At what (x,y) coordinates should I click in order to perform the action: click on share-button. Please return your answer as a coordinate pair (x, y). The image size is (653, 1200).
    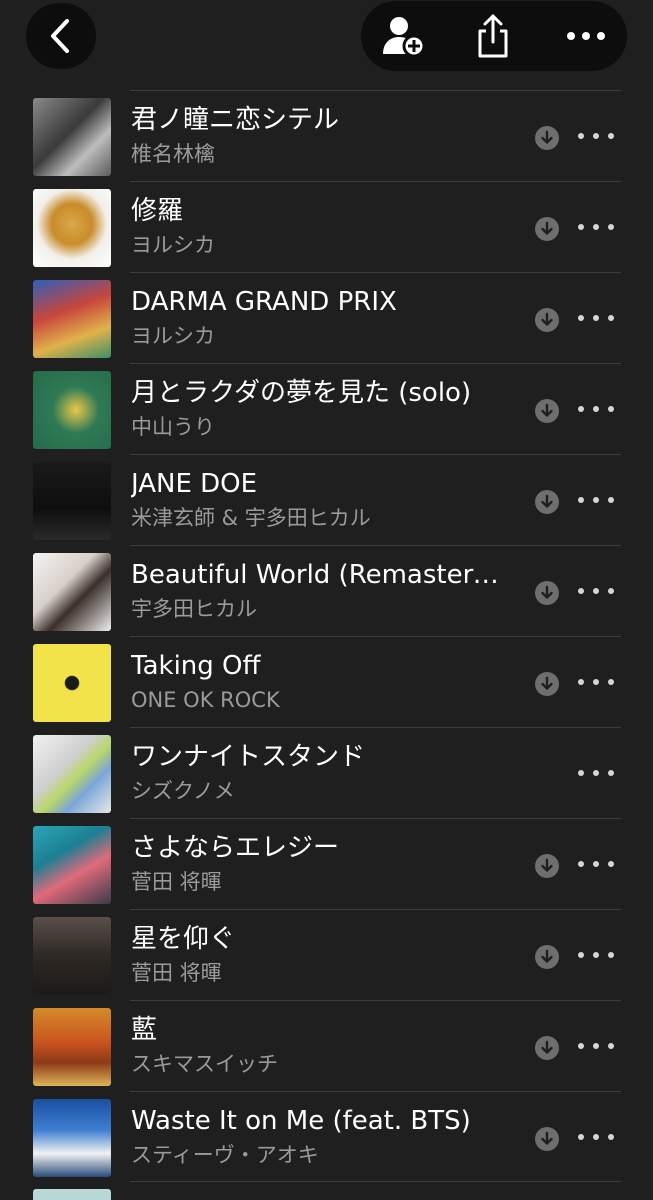
    Looking at the image, I should click on (493, 36).